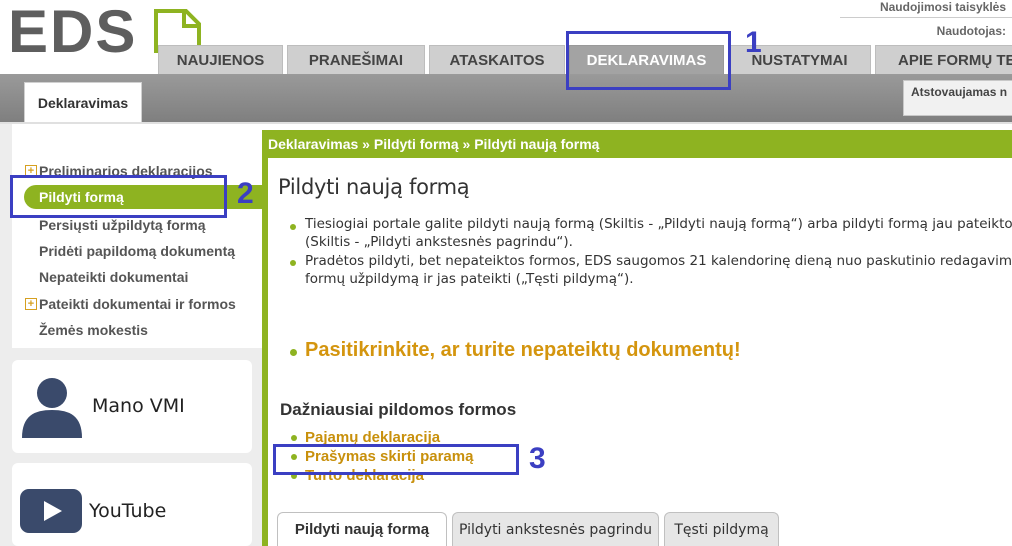 The image size is (1012, 546). What do you see at coordinates (128, 511) in the screenshot?
I see `youtube-label: YouTube` at bounding box center [128, 511].